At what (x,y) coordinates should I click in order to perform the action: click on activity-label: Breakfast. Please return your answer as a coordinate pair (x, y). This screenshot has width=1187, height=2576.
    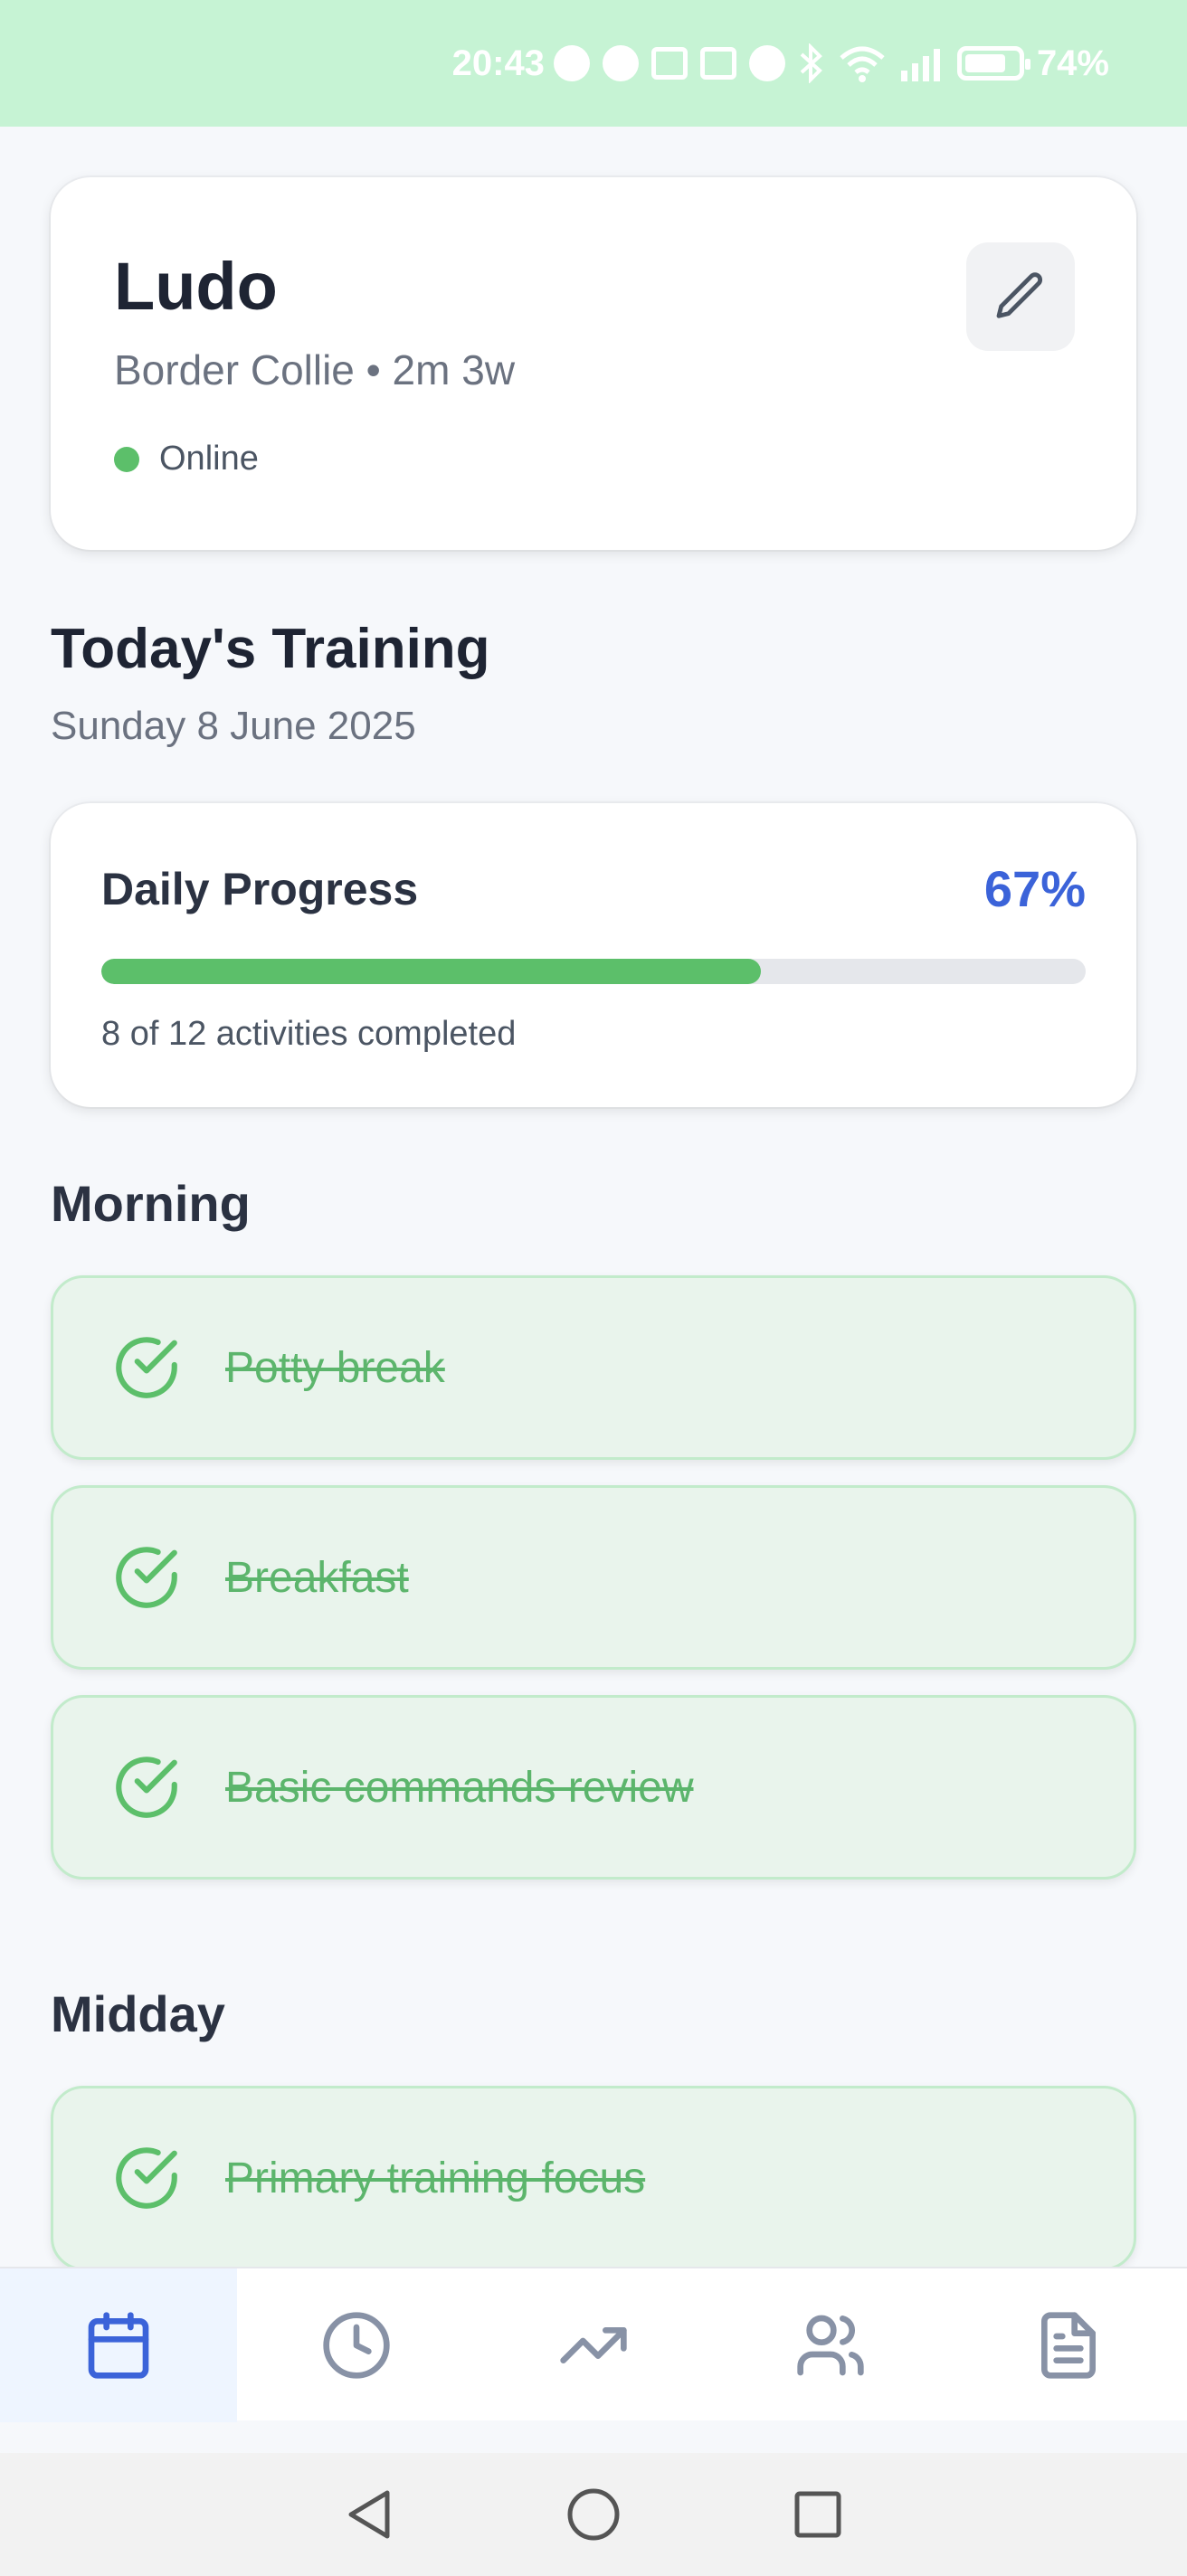
    Looking at the image, I should click on (317, 1578).